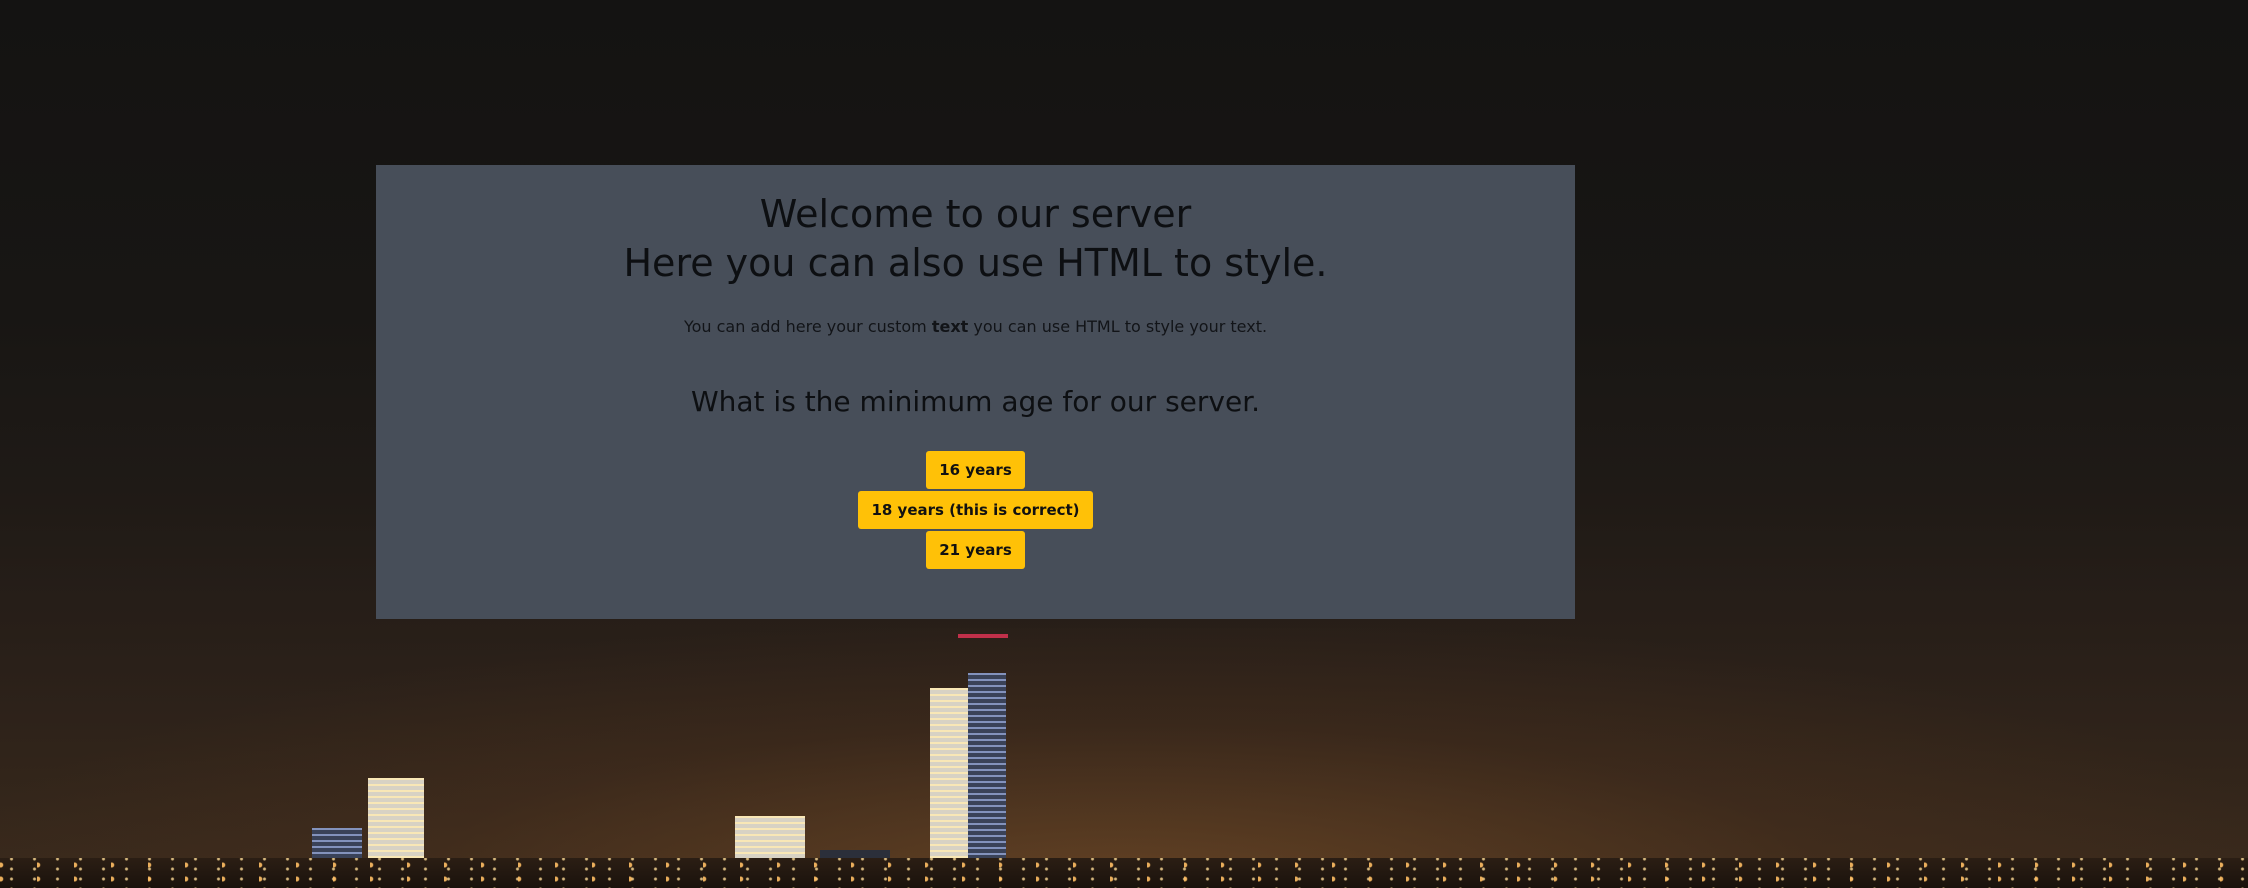 This screenshot has width=2248, height=888. Describe the element at coordinates (975, 214) in the screenshot. I see `title-line-1: Welcome to our server` at that location.